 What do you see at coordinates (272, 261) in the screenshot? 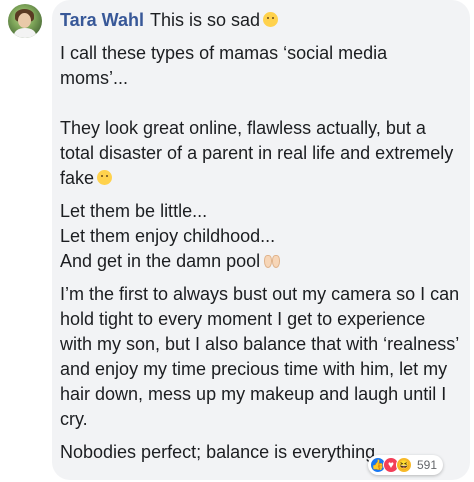
I see `raising-hands-emoji-icon` at bounding box center [272, 261].